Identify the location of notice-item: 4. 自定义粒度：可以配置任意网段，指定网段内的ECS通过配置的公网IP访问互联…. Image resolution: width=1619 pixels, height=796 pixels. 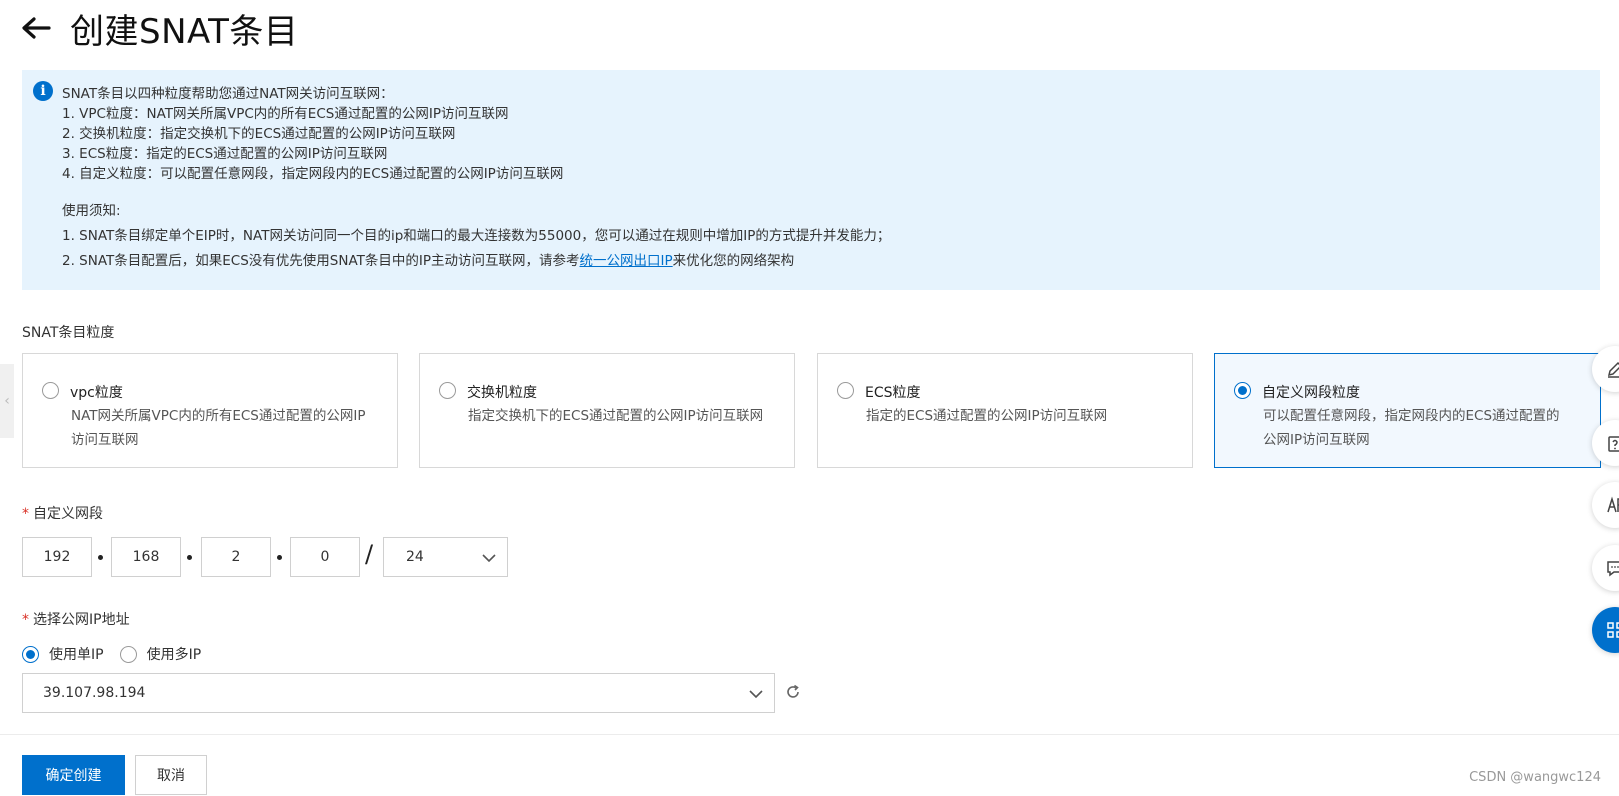
(313, 174).